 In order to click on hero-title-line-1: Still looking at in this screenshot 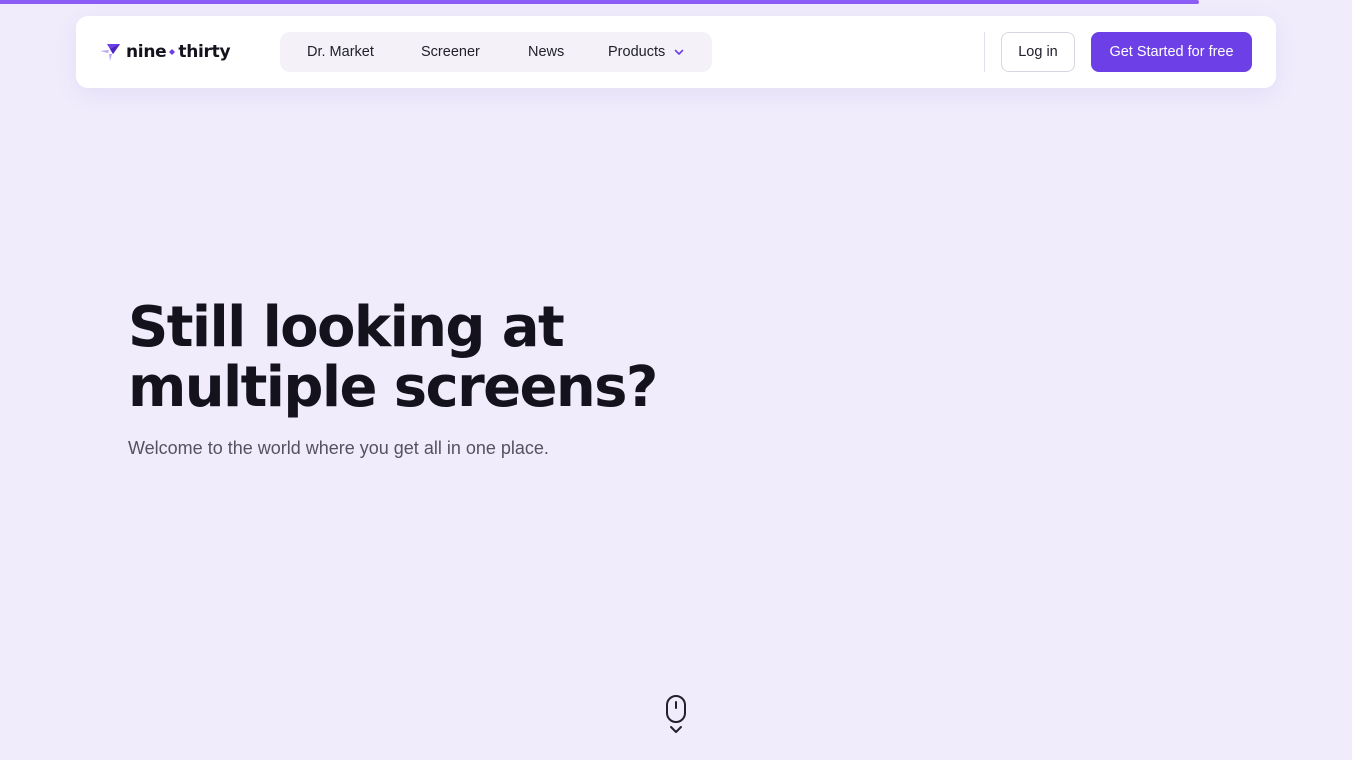, I will do `click(346, 327)`.